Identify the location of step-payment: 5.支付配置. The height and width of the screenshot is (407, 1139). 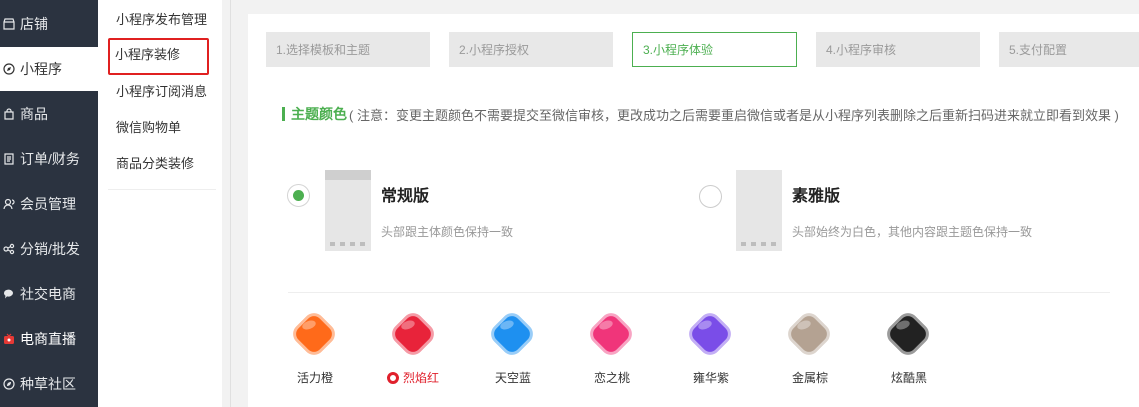
(1069, 49).